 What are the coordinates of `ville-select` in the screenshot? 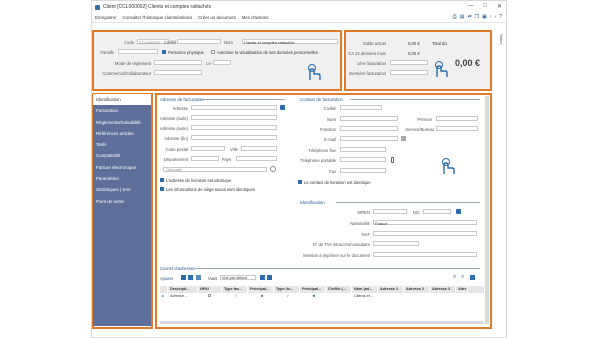 It's located at (259, 148).